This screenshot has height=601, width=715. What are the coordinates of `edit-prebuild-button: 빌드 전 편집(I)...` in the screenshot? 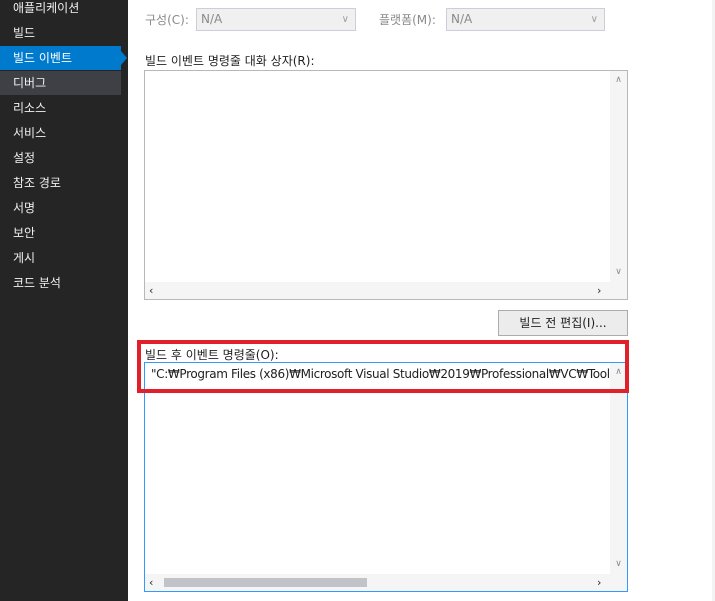 It's located at (563, 323).